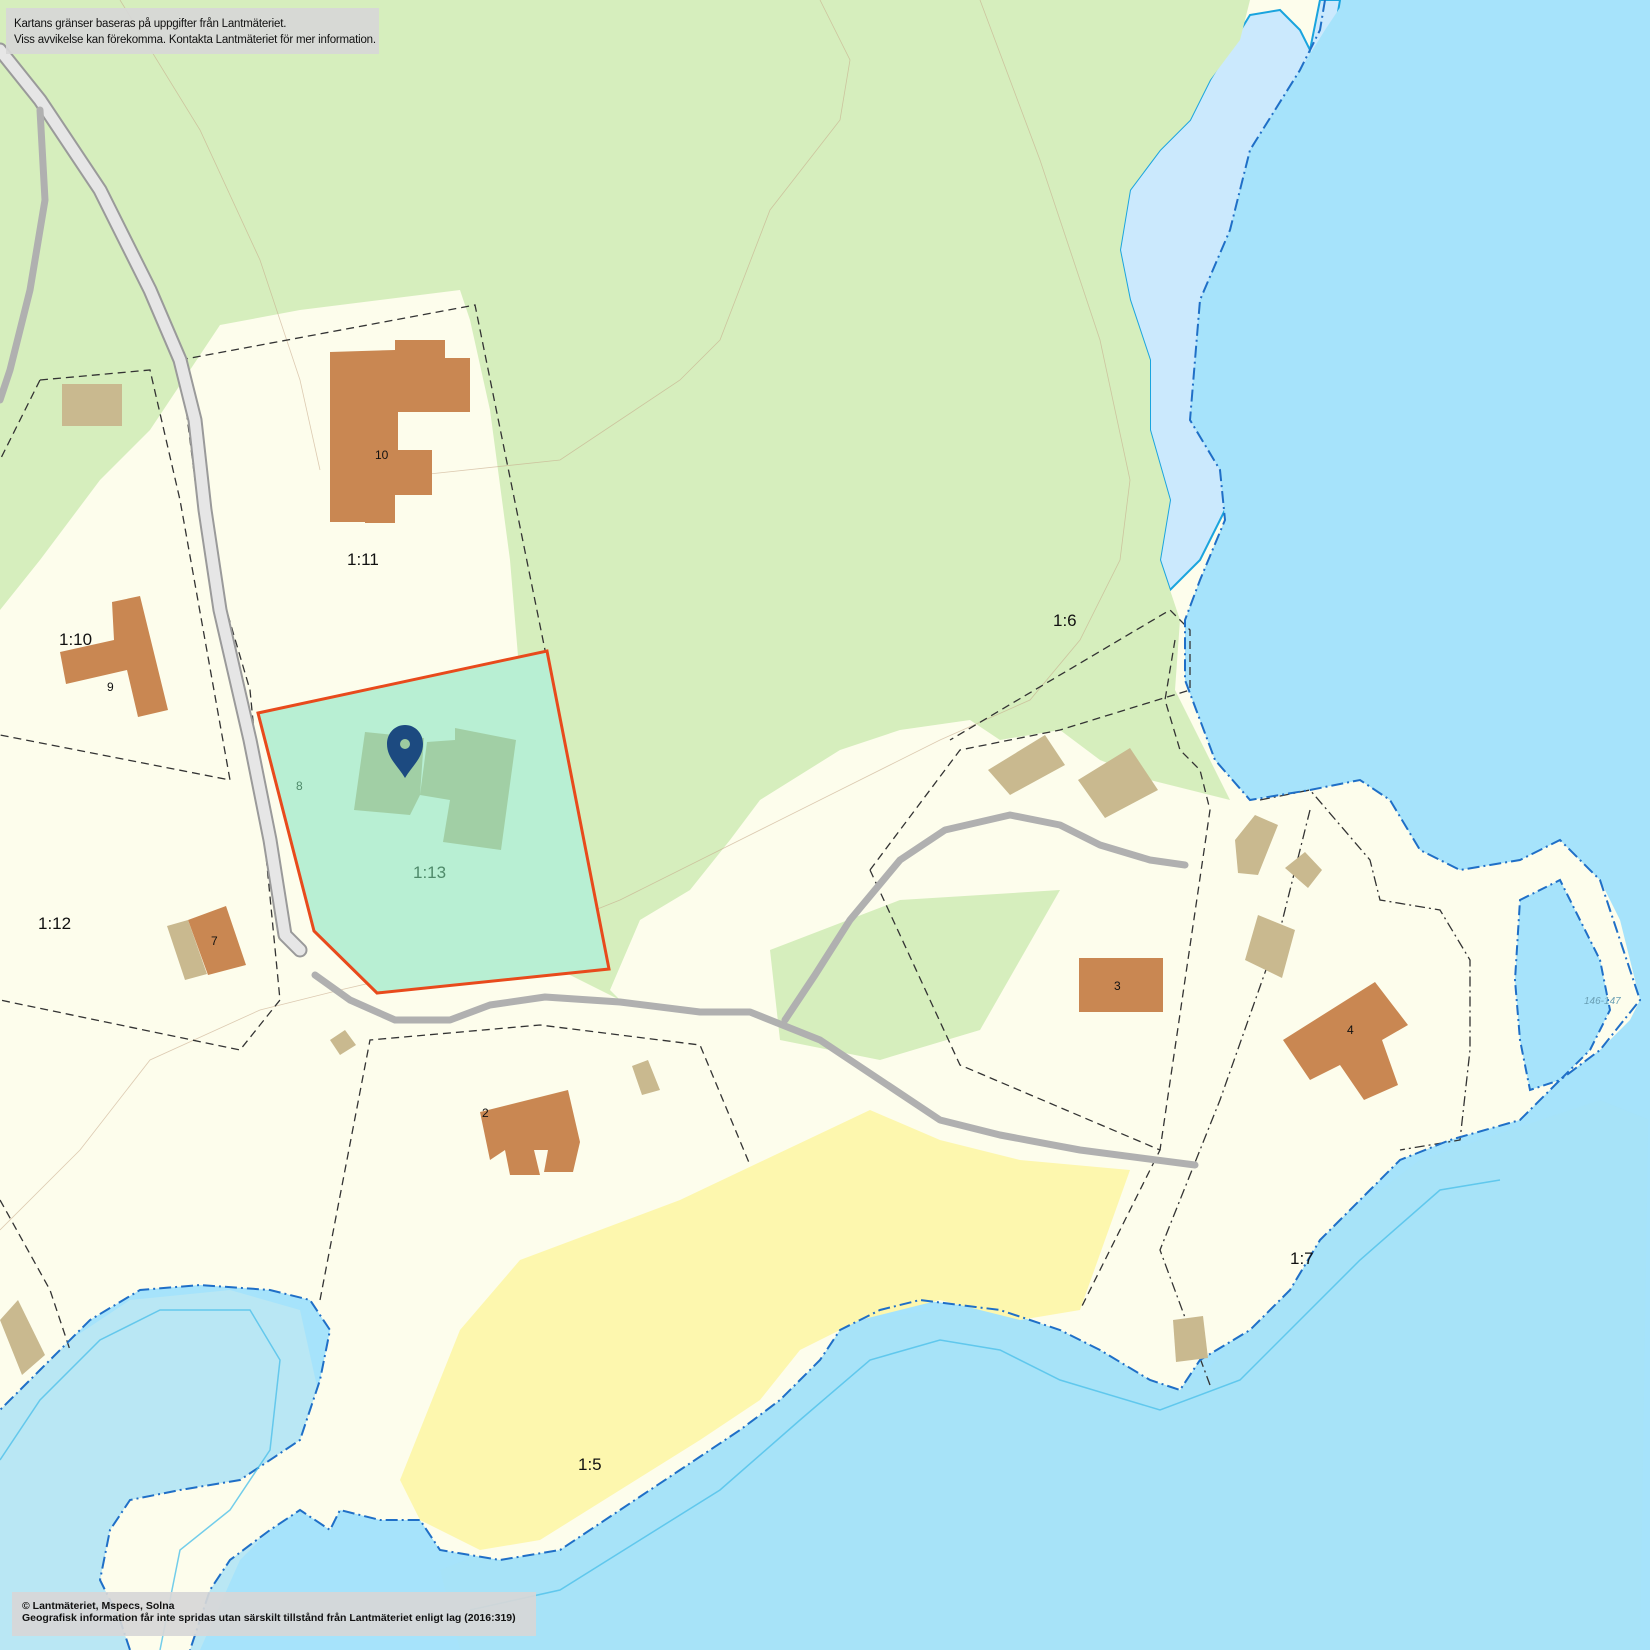  I want to click on copyright-line-1: © Lantmäteriet, Mspecs, Solna, so click(98, 1606).